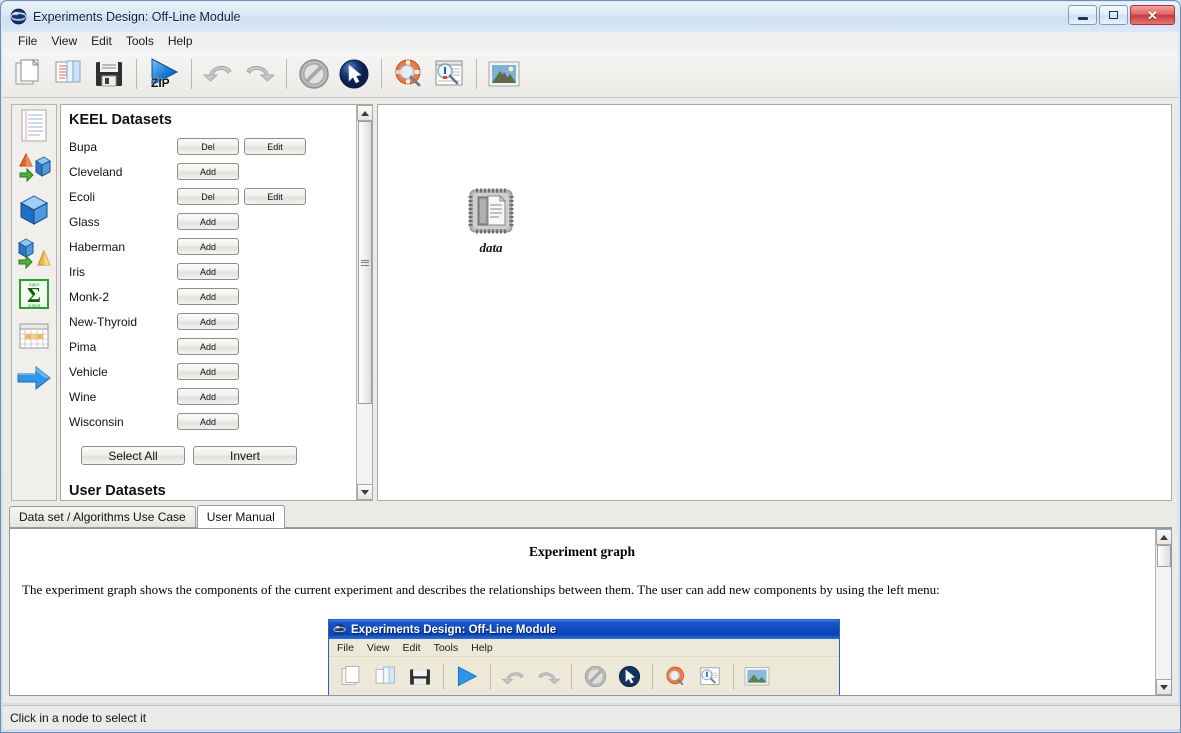 This screenshot has height=733, width=1181. I want to click on lifebuoy-magnifier-icon, so click(675, 675).